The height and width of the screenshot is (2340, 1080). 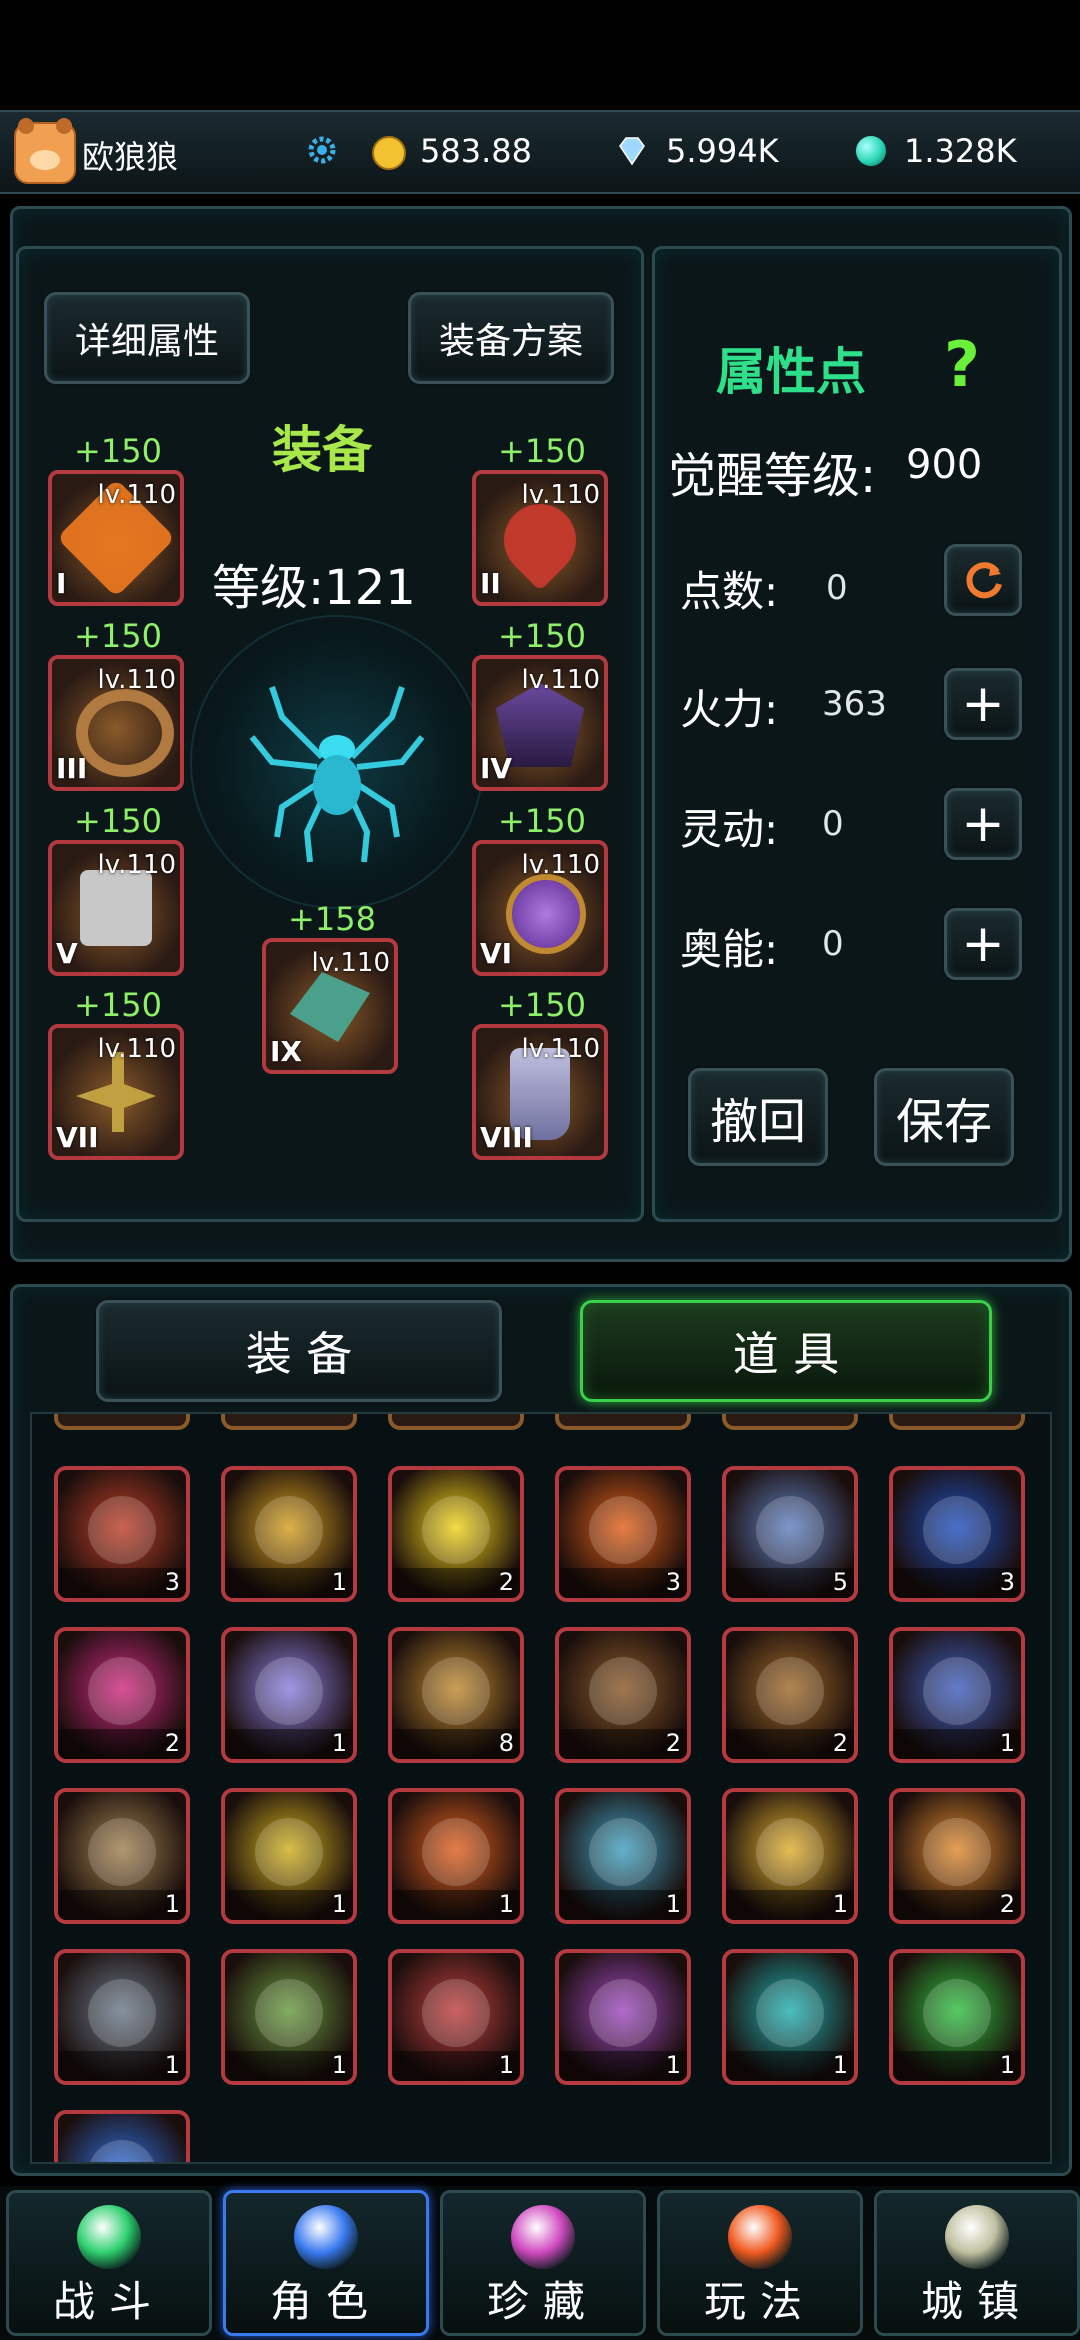 I want to click on equipment-slot-7: lv.110 VII, so click(x=116, y=1092).